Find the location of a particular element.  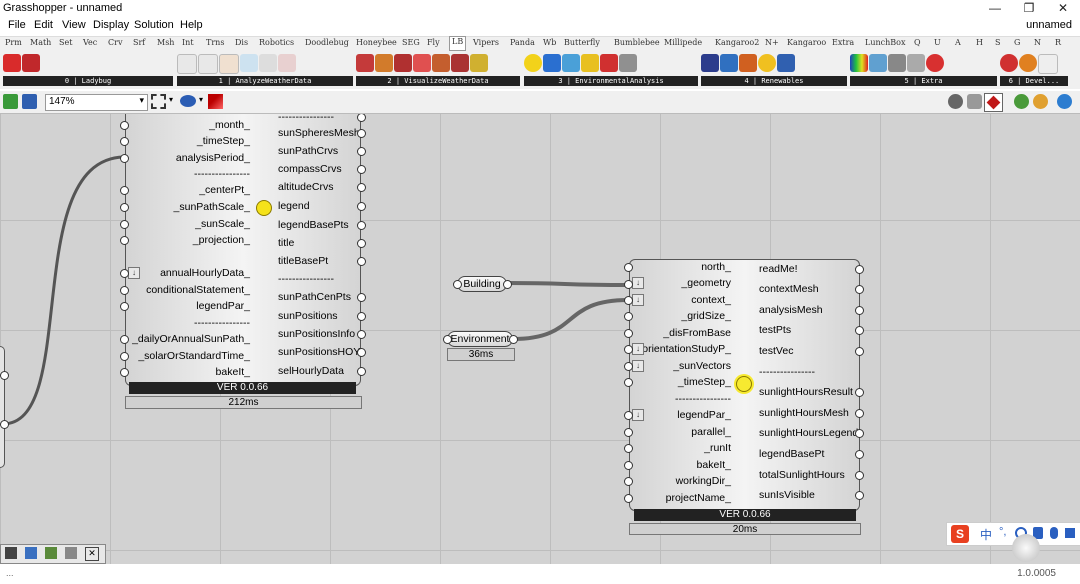

thermal-icon is located at coordinates (748, 63).